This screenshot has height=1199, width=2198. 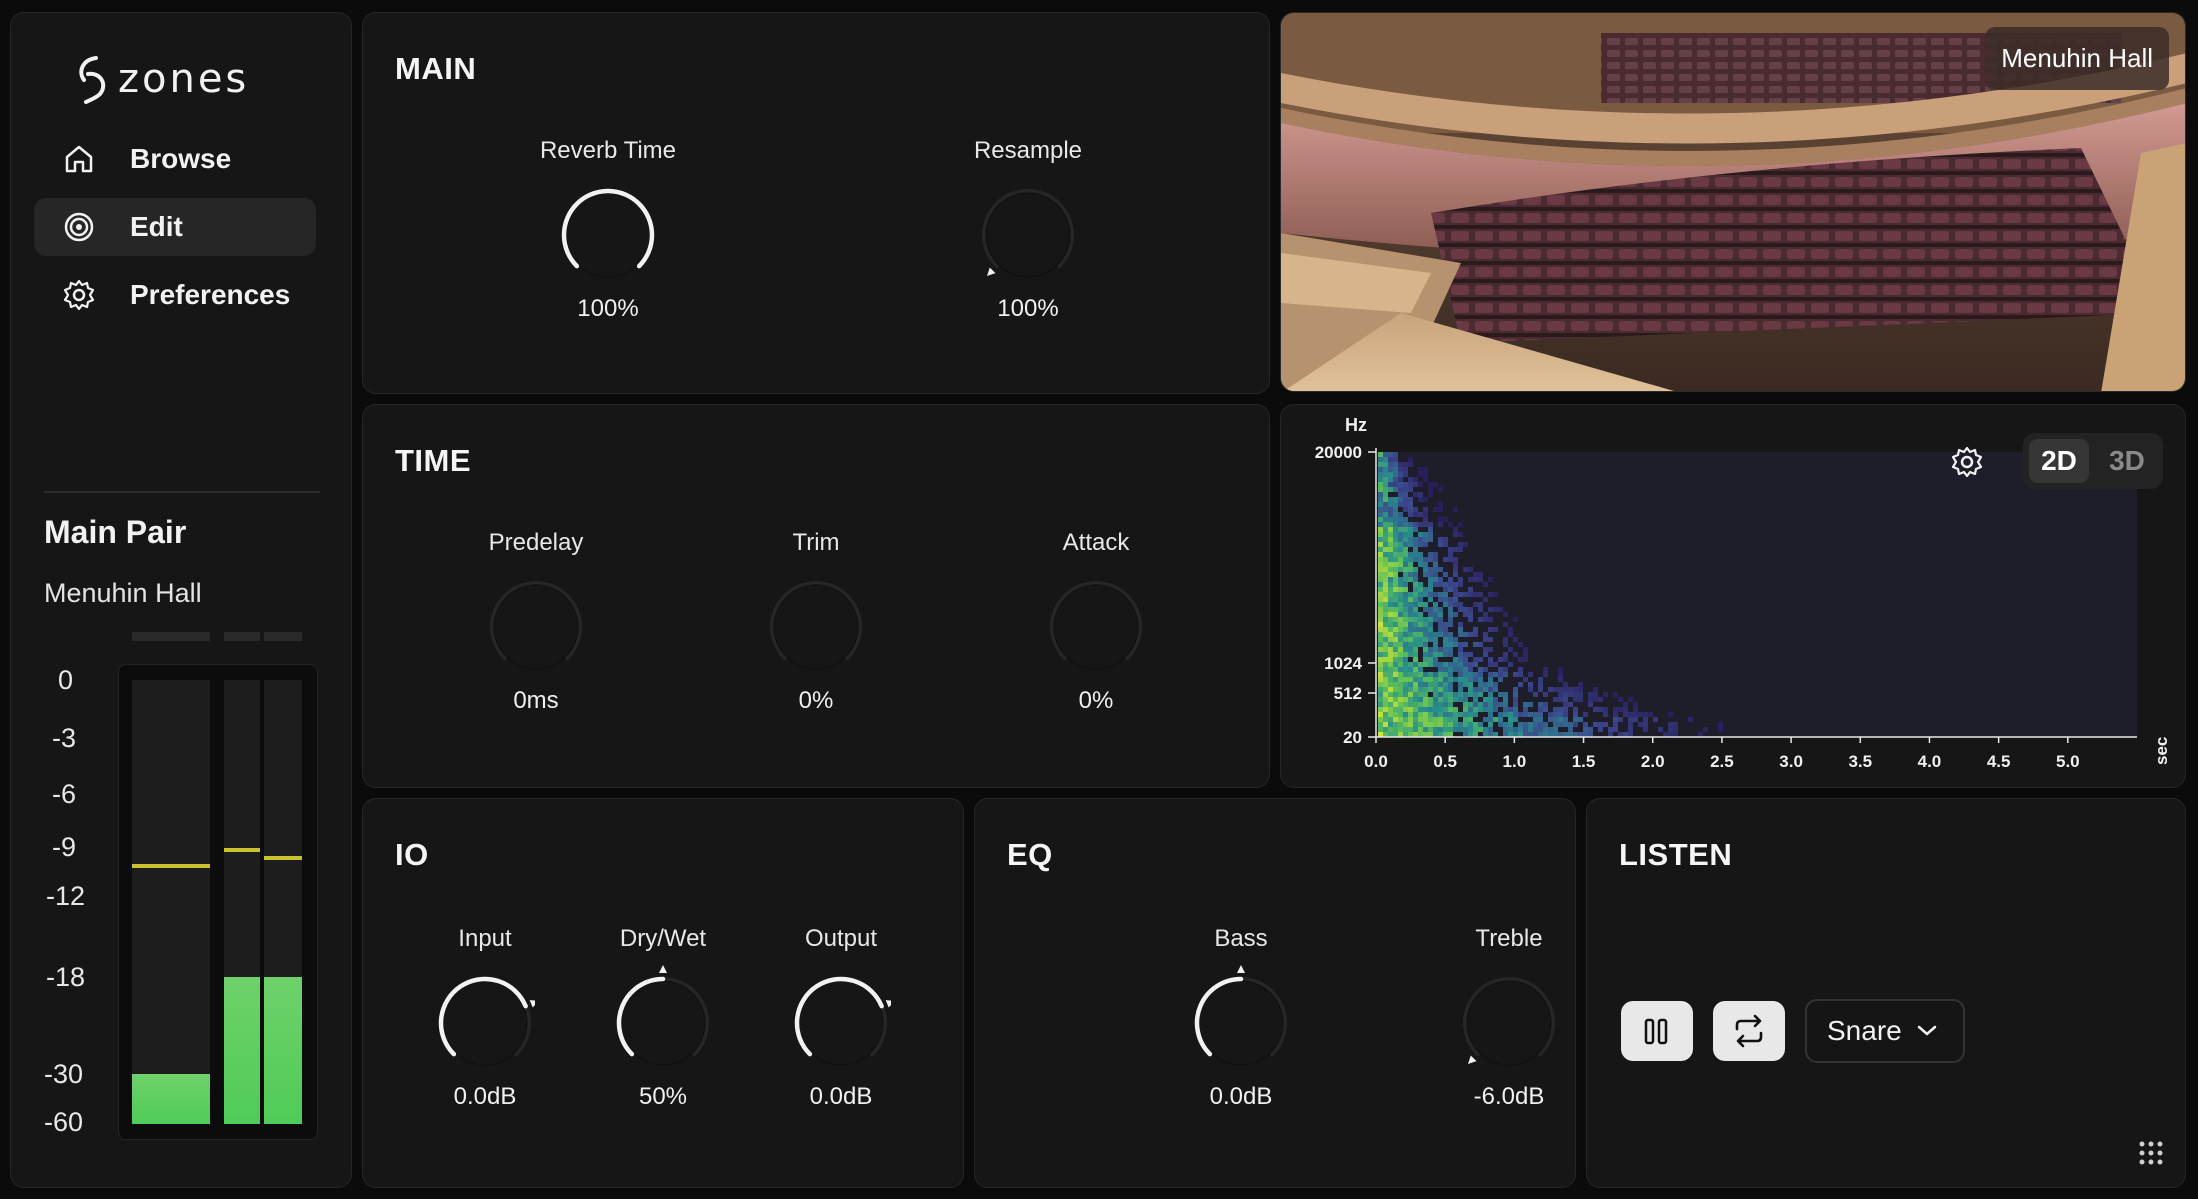 I want to click on panel-title: EQ, so click(x=1030, y=854).